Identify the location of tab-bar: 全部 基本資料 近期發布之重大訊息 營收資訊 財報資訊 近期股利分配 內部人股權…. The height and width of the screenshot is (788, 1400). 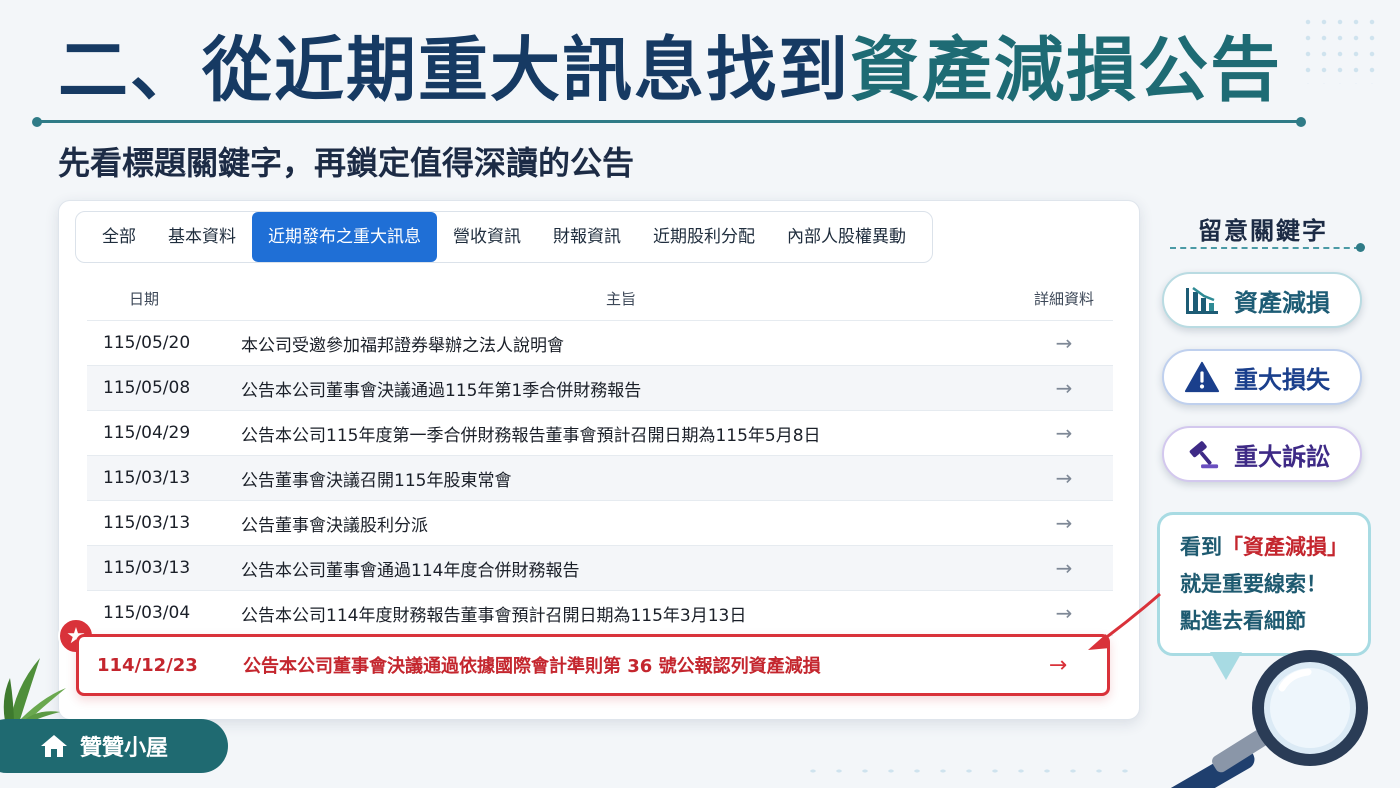
(504, 237).